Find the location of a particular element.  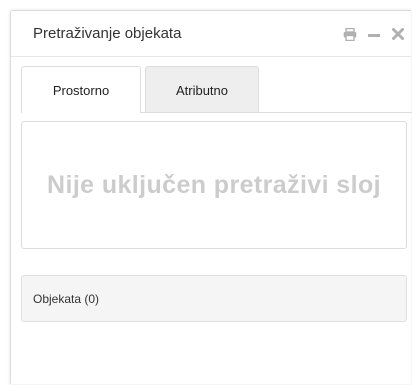

tab-prostorno: Prostorno is located at coordinates (81, 89).